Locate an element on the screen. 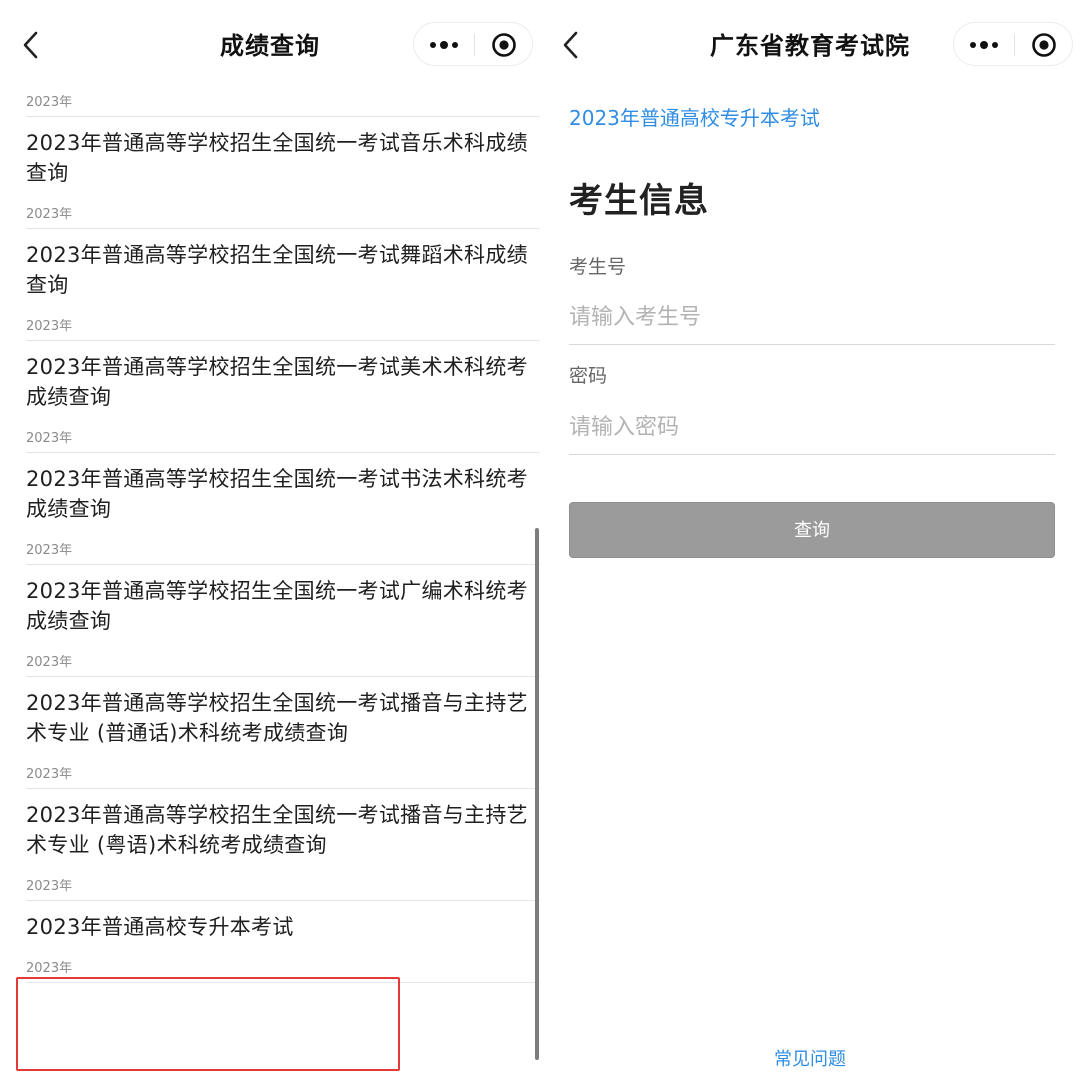  list-item: 2023年 2023年普通高校专升本考试 is located at coordinates (283, 915).